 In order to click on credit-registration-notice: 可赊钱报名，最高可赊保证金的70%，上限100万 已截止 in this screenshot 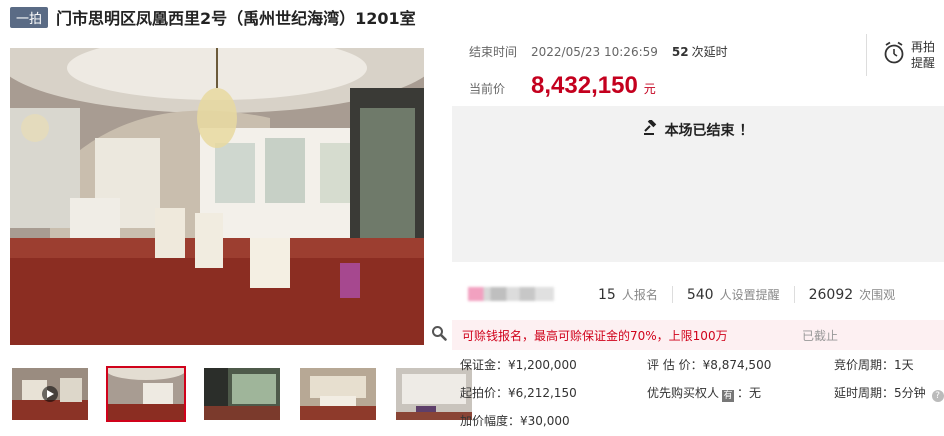, I will do `click(698, 335)`.